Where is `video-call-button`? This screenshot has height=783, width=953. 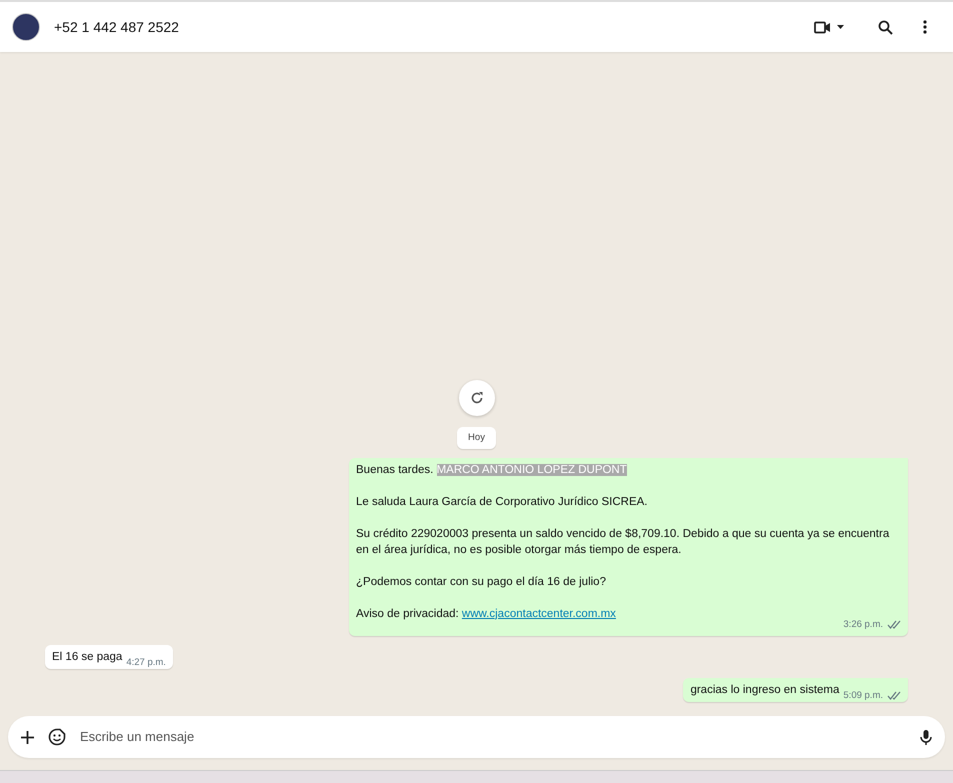 video-call-button is located at coordinates (829, 27).